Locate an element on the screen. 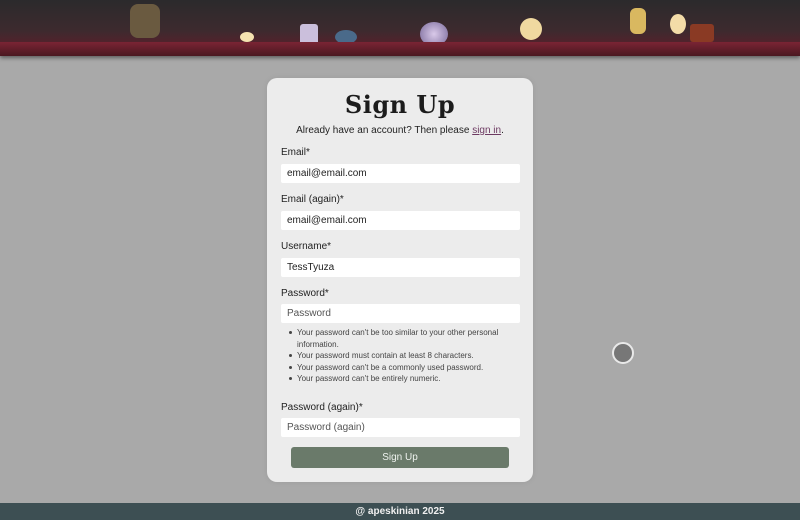  bottle-icon is located at coordinates (638, 21).